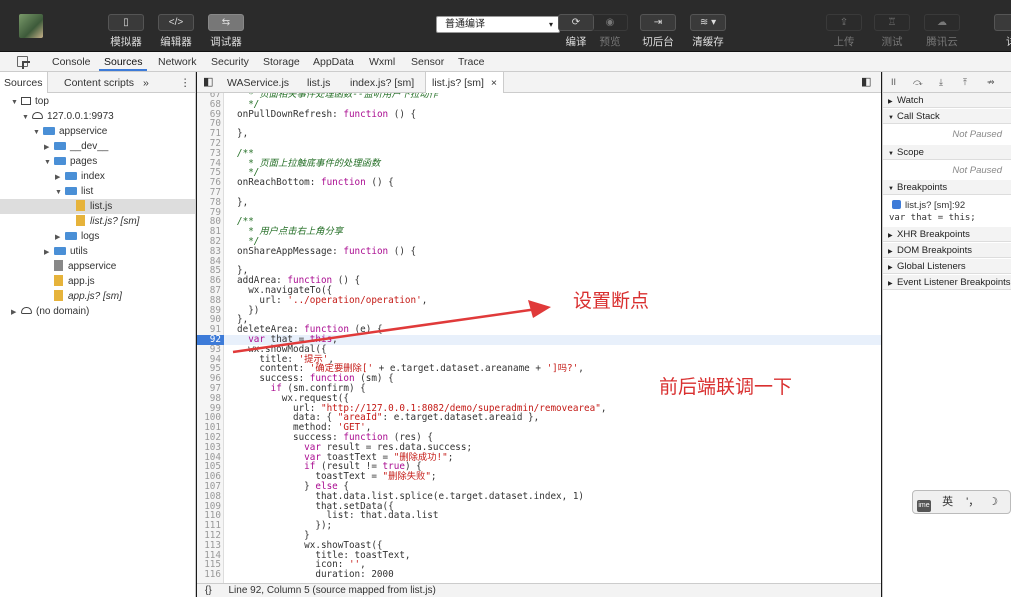  Describe the element at coordinates (208, 81) in the screenshot. I see `toggle-navigator-icon: ◧` at that location.